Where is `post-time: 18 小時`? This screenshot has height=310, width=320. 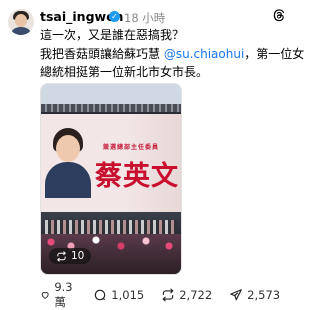 post-time: 18 小時 is located at coordinates (145, 18).